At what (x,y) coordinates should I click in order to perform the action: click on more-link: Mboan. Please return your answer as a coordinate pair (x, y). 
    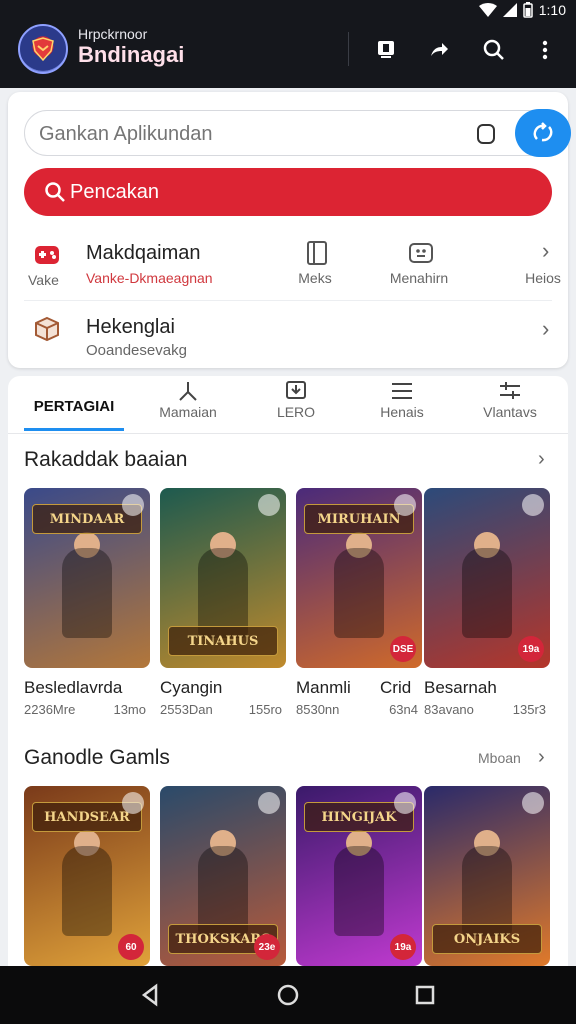
    Looking at the image, I should click on (499, 758).